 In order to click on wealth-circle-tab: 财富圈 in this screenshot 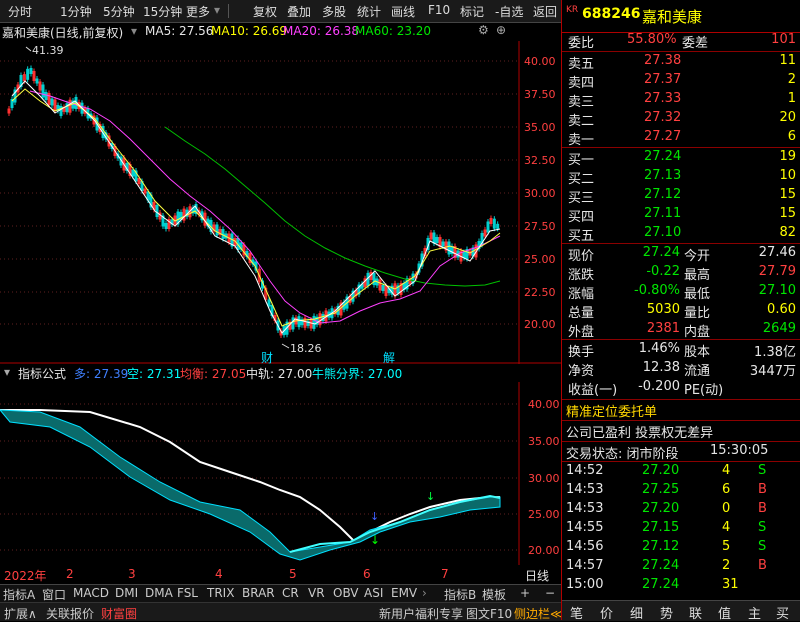, I will do `click(119, 613)`.